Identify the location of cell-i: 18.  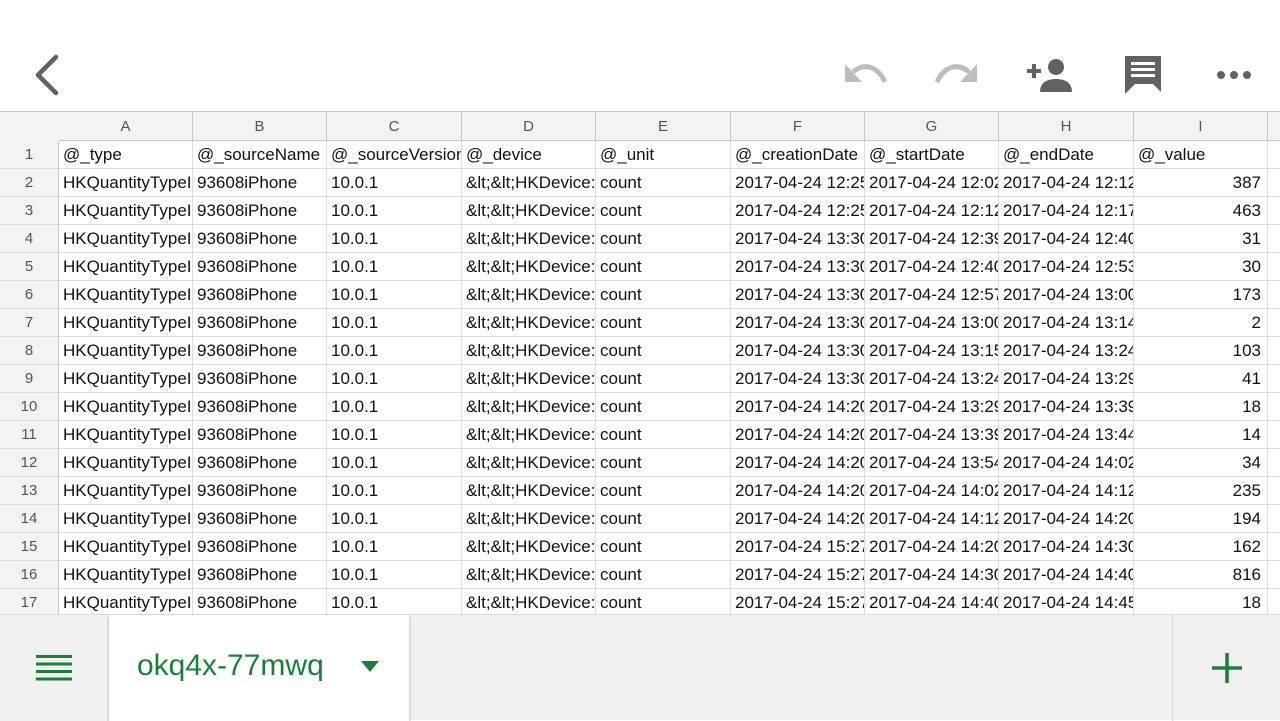
(1201, 601).